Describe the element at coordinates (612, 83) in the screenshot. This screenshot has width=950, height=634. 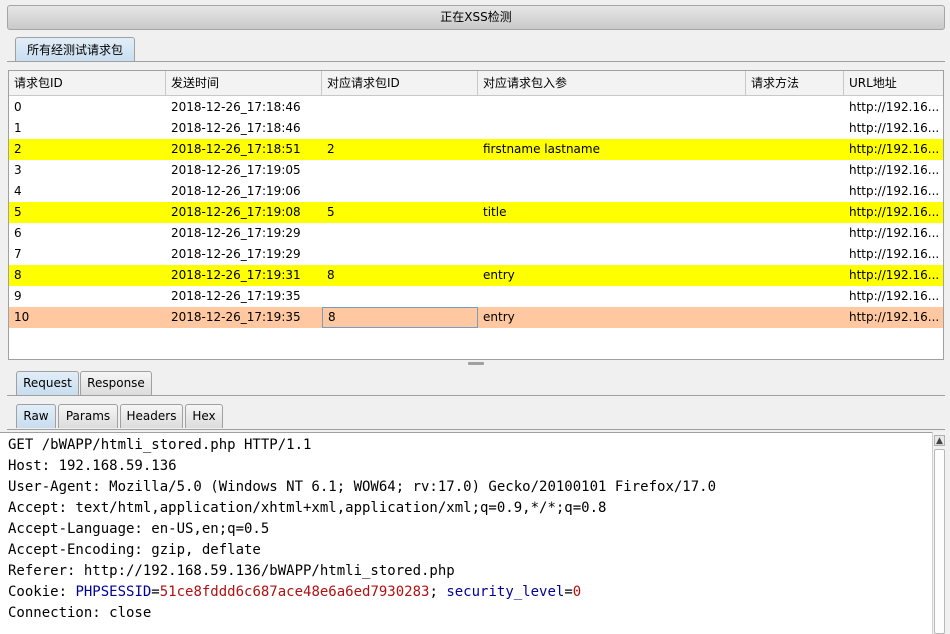
I see `column-header-params: 对应请求包入参` at that location.